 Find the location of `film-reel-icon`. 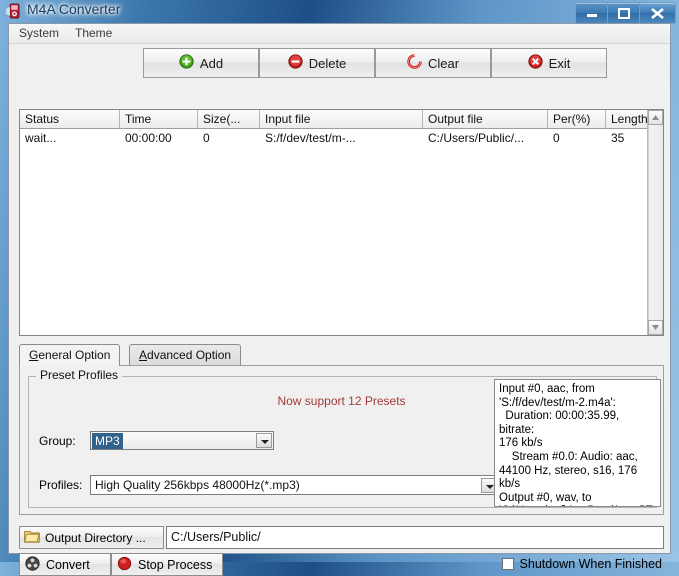

film-reel-icon is located at coordinates (32, 564).